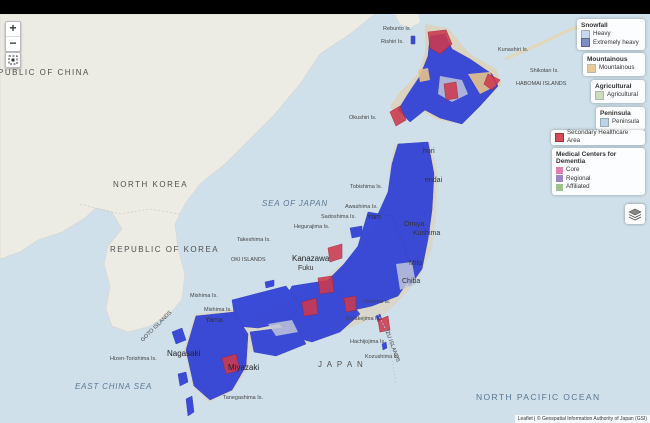 Image resolution: width=650 pixels, height=423 pixels. What do you see at coordinates (382, 357) in the screenshot?
I see `island-label-kozushima: Kozushima Is.` at bounding box center [382, 357].